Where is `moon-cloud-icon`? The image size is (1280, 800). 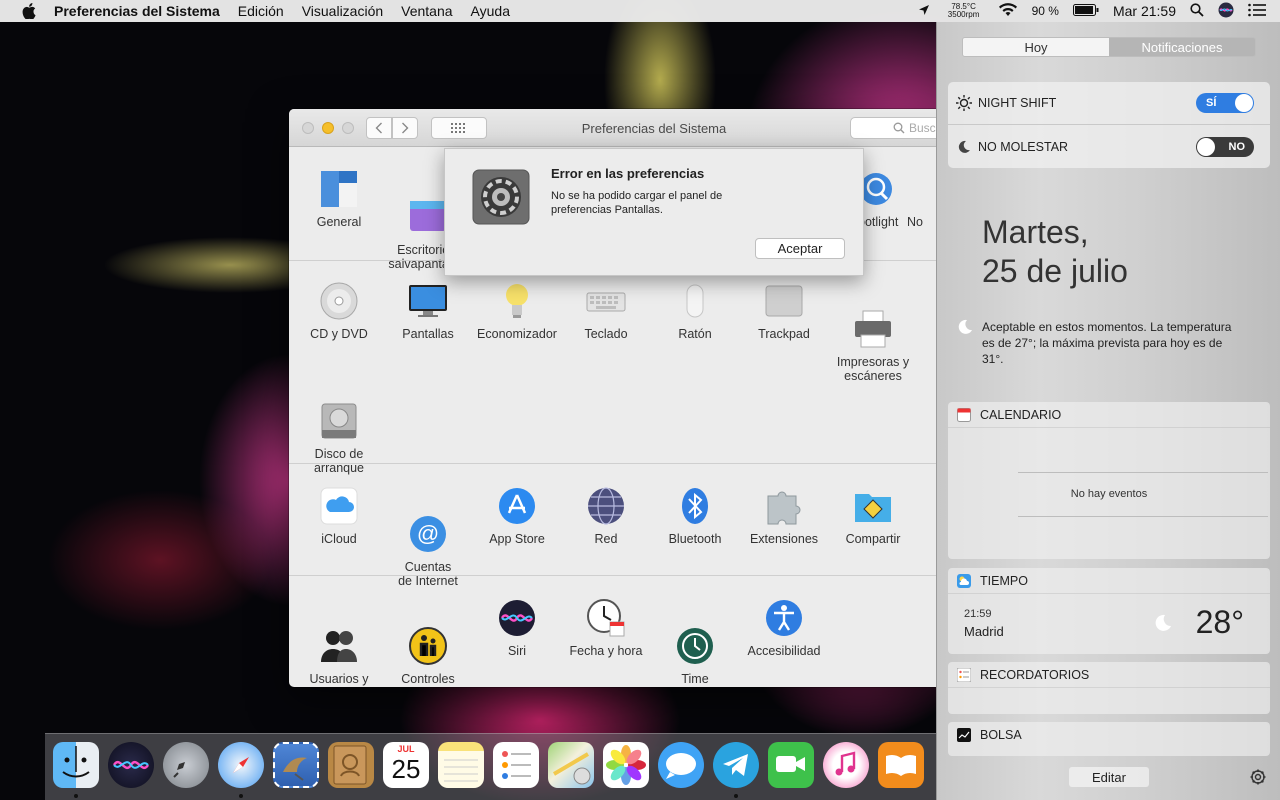 moon-cloud-icon is located at coordinates (965, 329).